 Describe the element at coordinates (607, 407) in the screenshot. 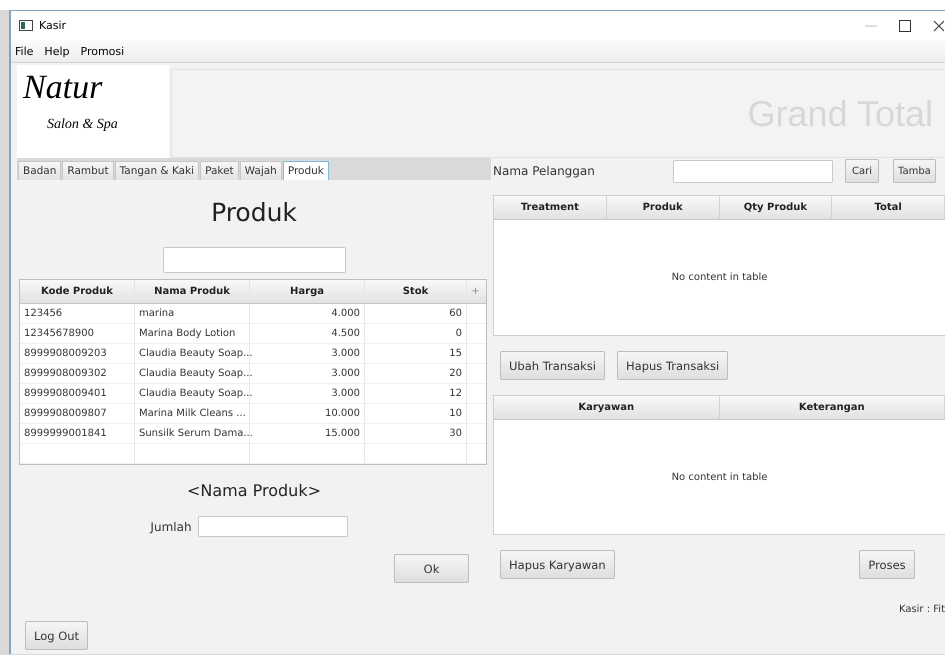

I see `column-header: Karyawan` at that location.